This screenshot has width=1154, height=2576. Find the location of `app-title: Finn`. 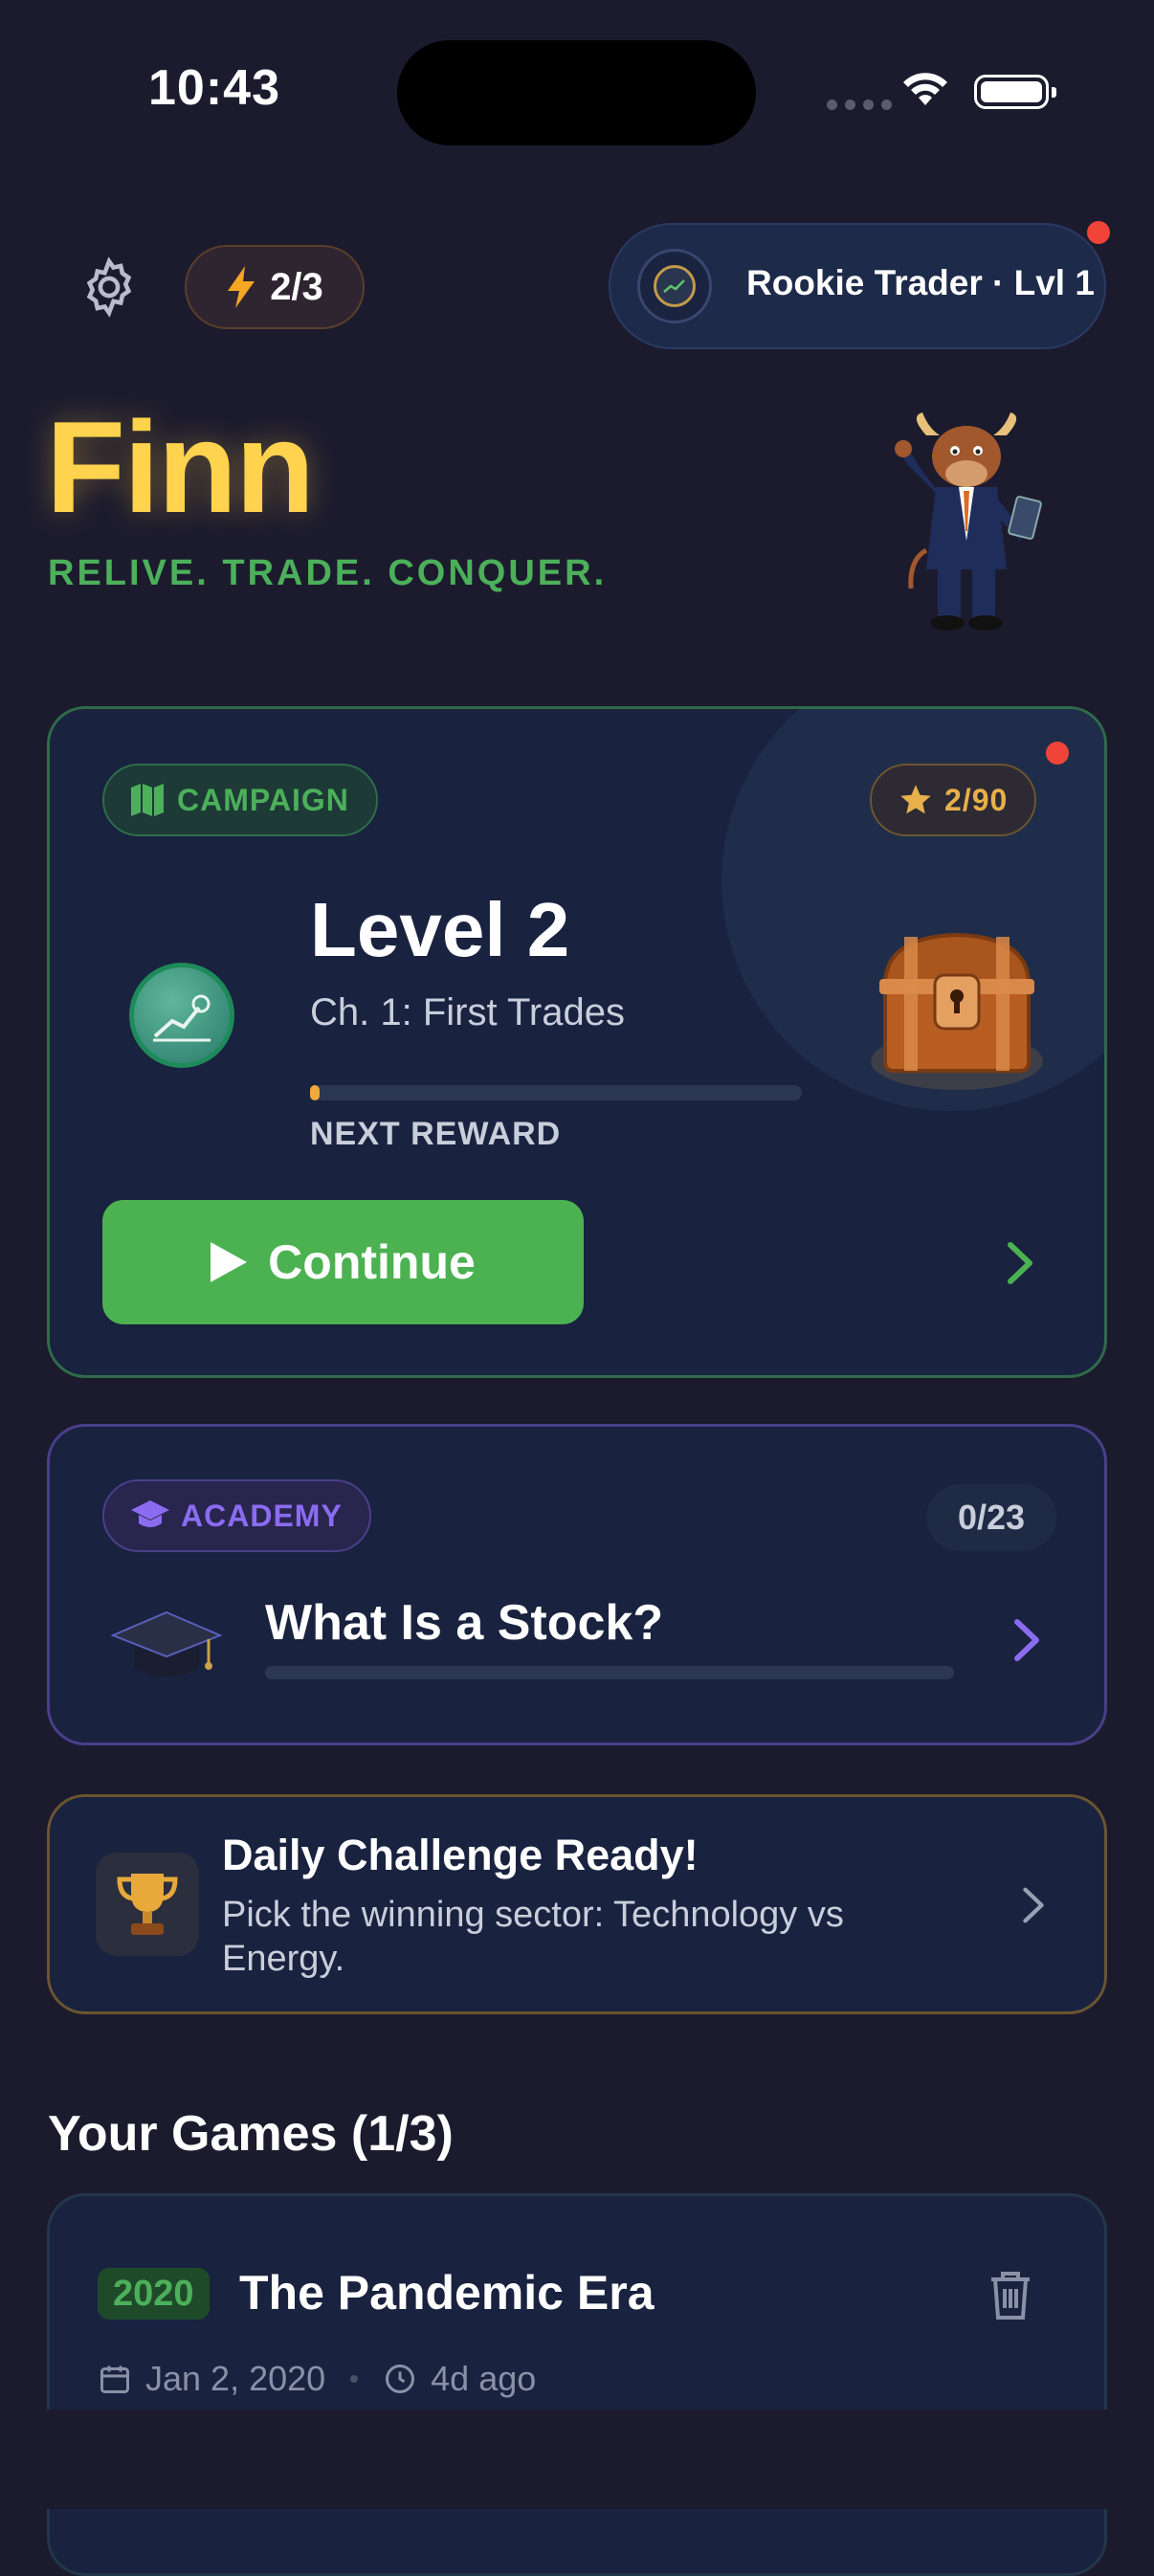

app-title: Finn is located at coordinates (181, 467).